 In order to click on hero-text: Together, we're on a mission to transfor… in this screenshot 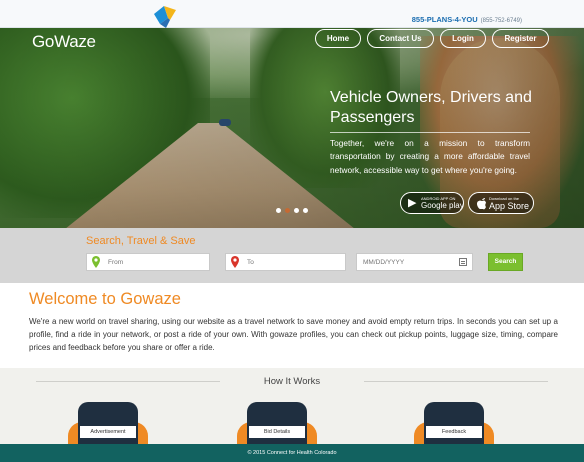, I will do `click(430, 156)`.